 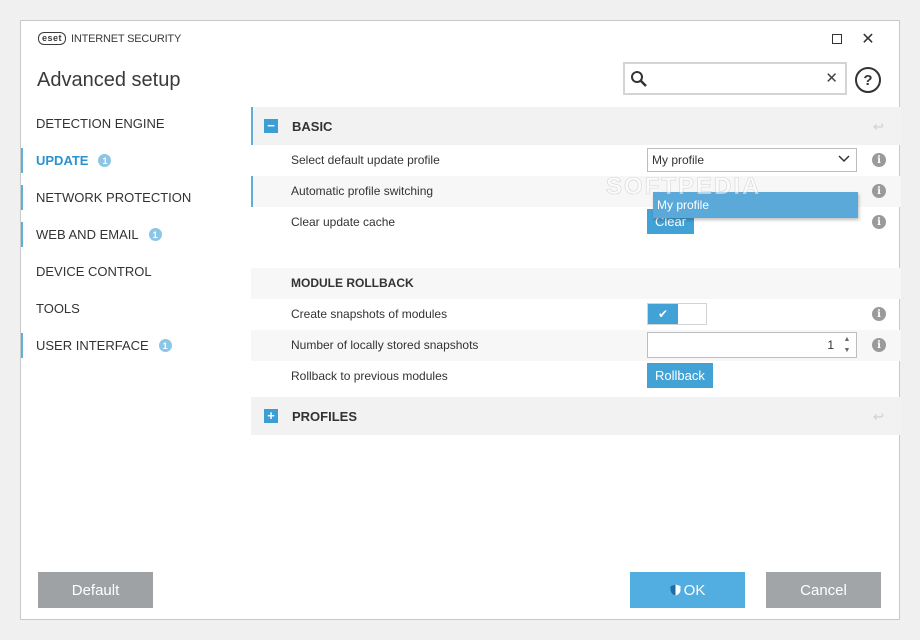 I want to click on search-box: ✕, so click(x=735, y=78).